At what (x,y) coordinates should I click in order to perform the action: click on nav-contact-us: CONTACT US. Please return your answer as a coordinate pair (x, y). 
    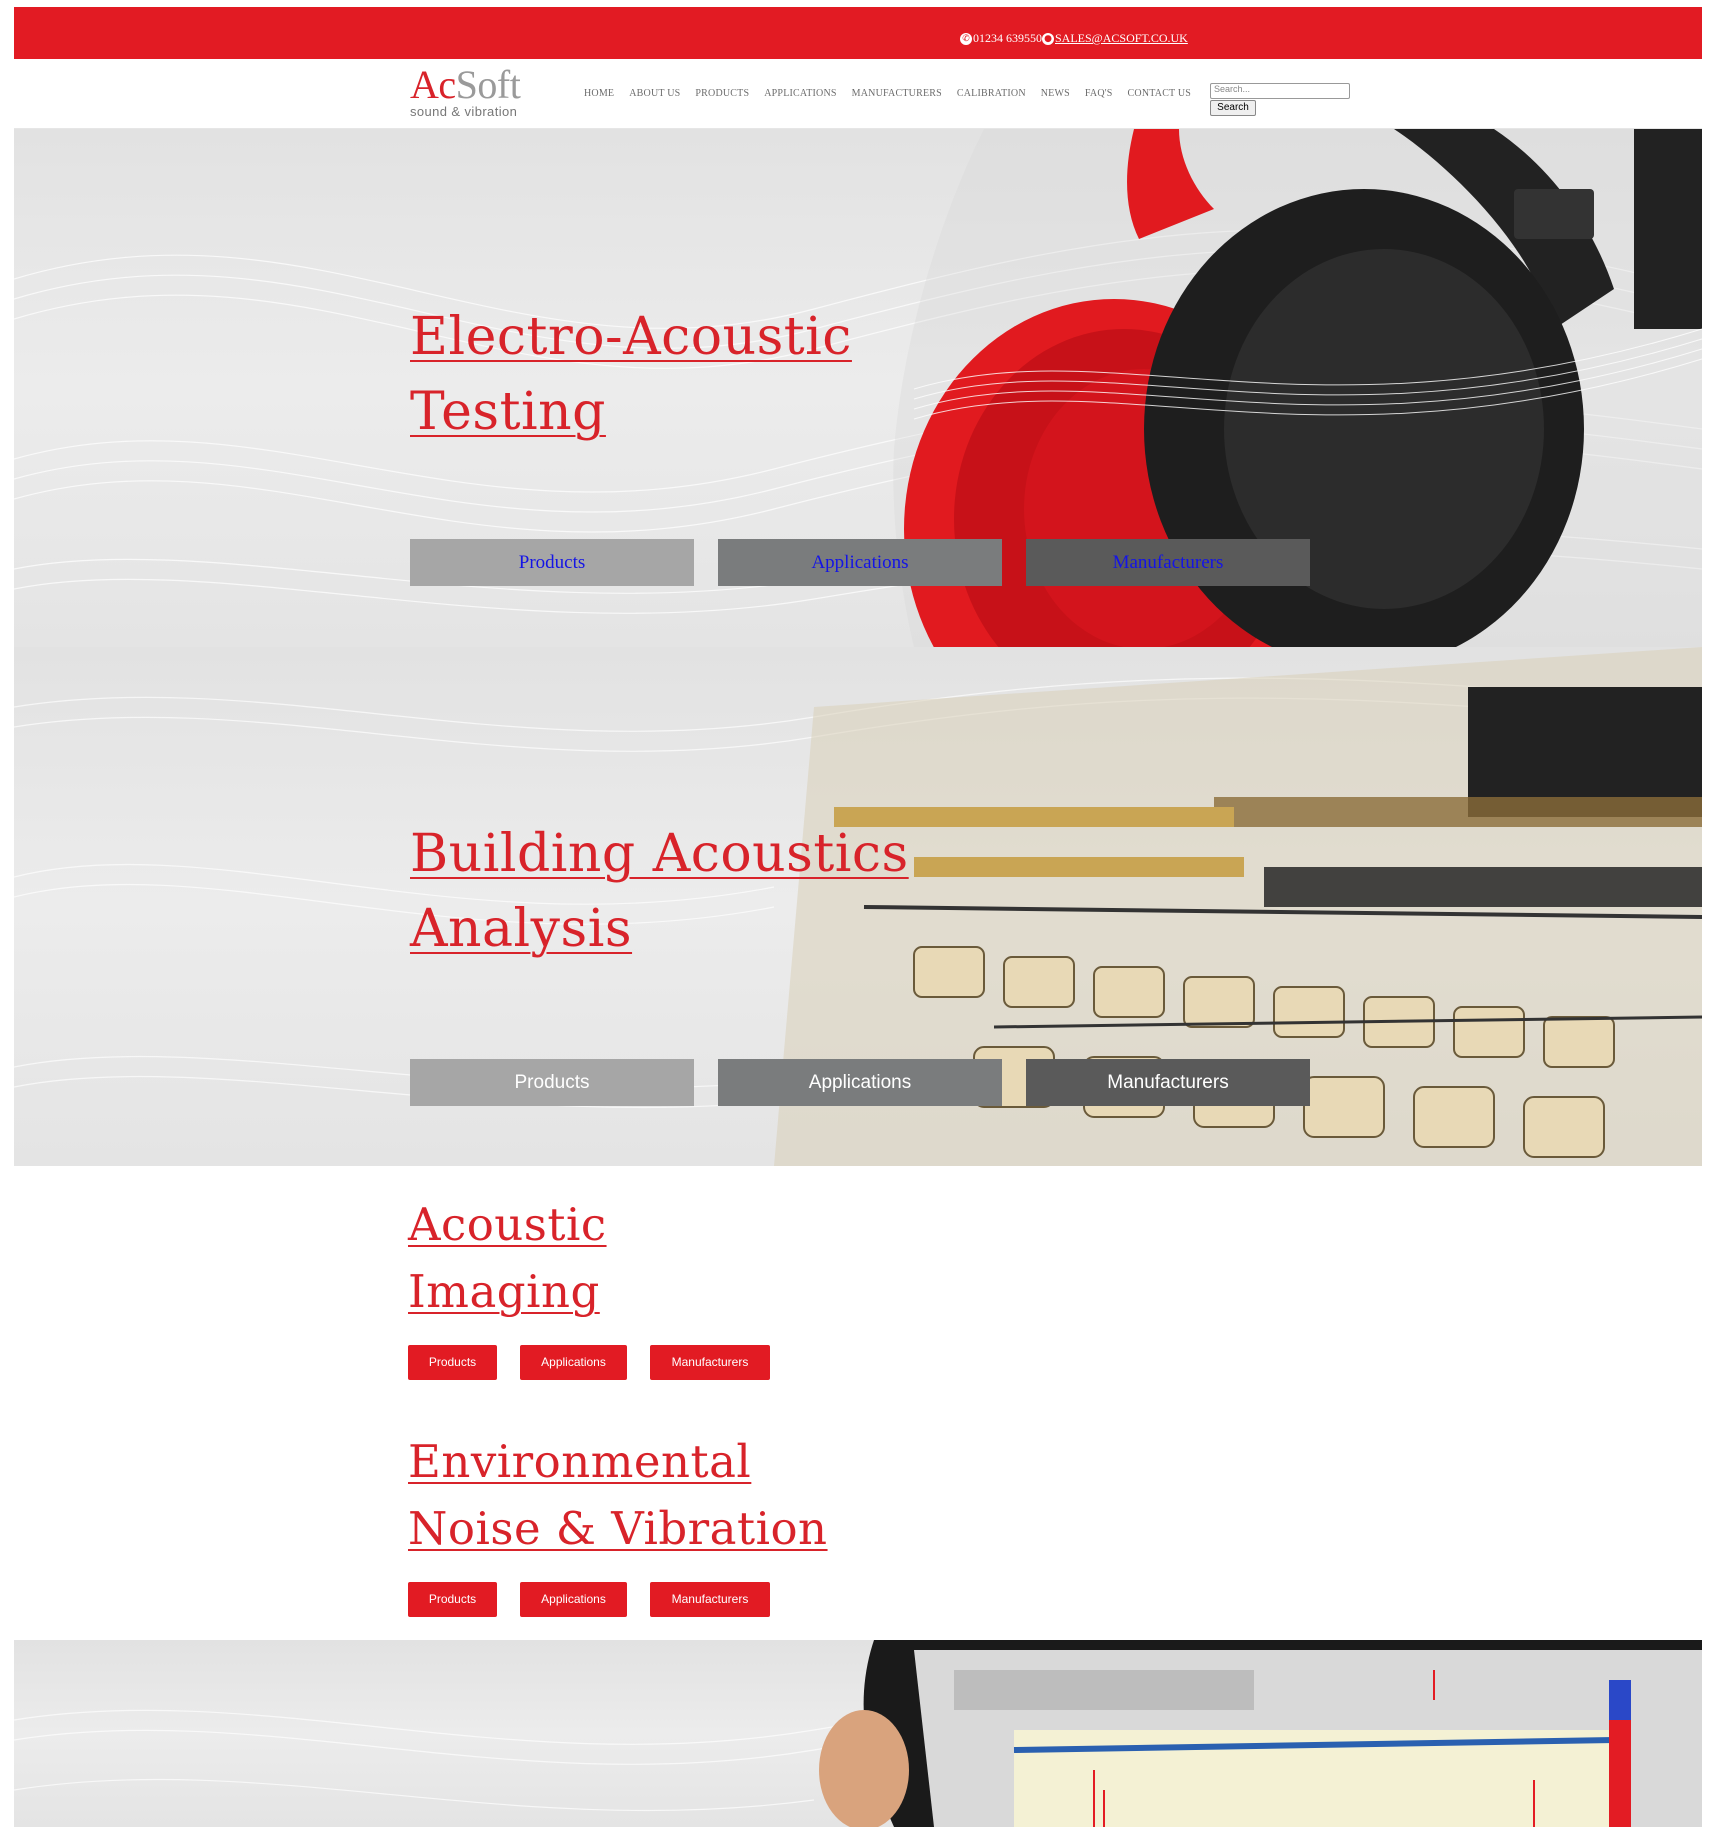
    Looking at the image, I should click on (1160, 93).